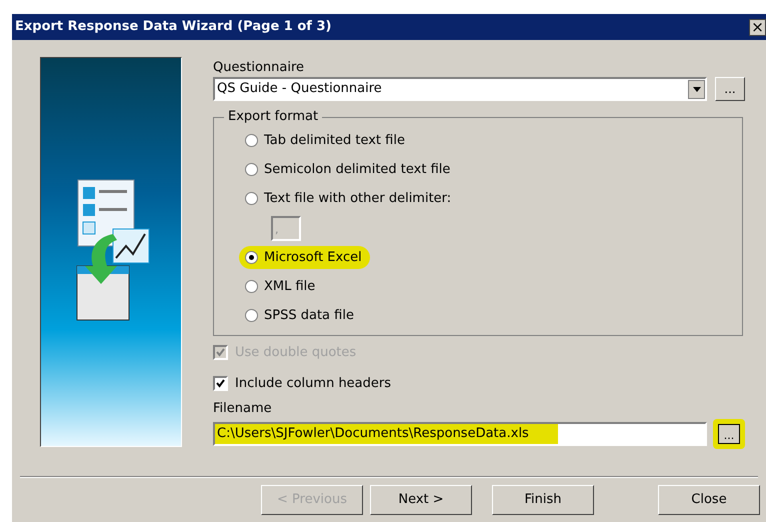  I want to click on wizard-button: Close, so click(709, 500).